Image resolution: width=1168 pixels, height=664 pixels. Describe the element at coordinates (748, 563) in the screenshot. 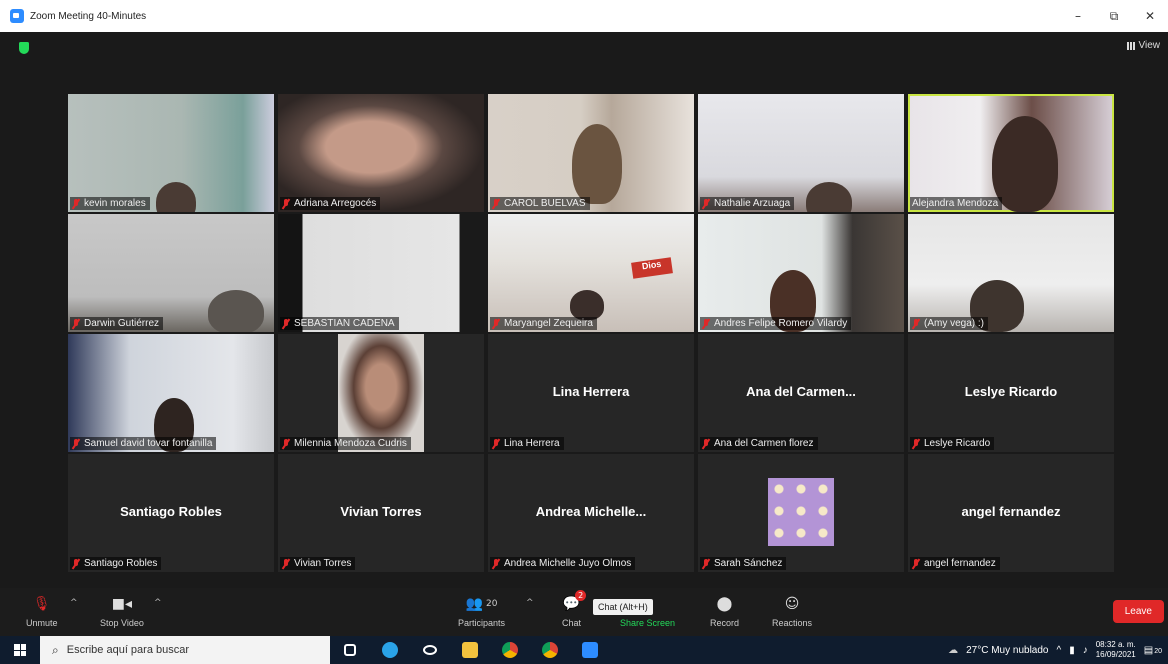

I see `participant-name: Sarah Sánchez` at that location.